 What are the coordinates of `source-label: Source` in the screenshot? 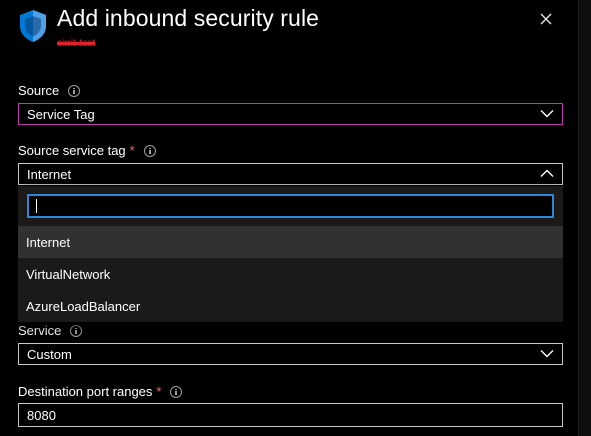 It's located at (39, 90).